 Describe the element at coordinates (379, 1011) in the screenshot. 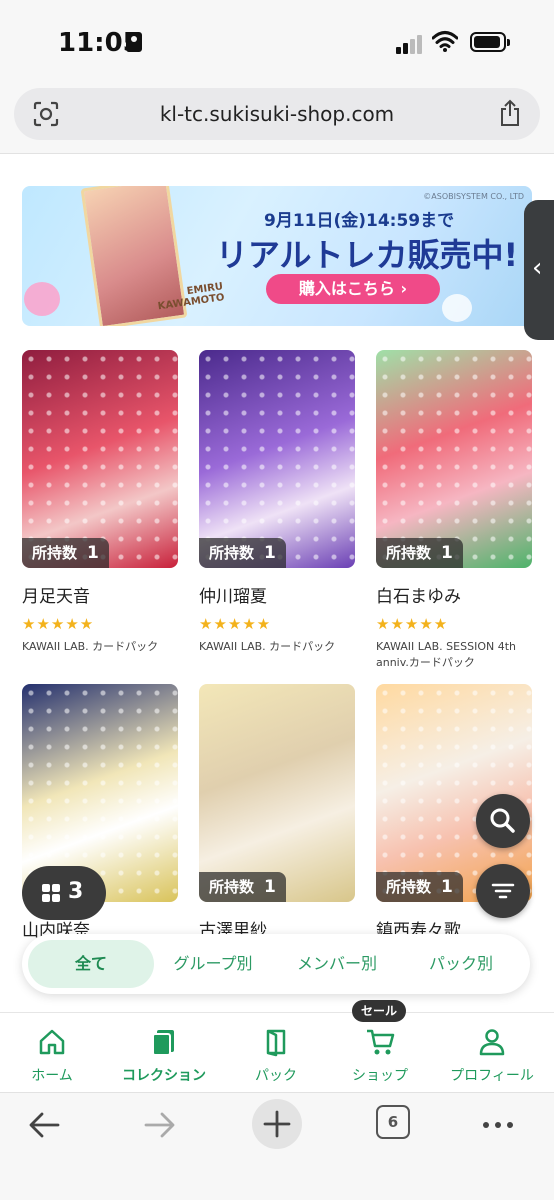

I see `sale-badge: セール` at that location.